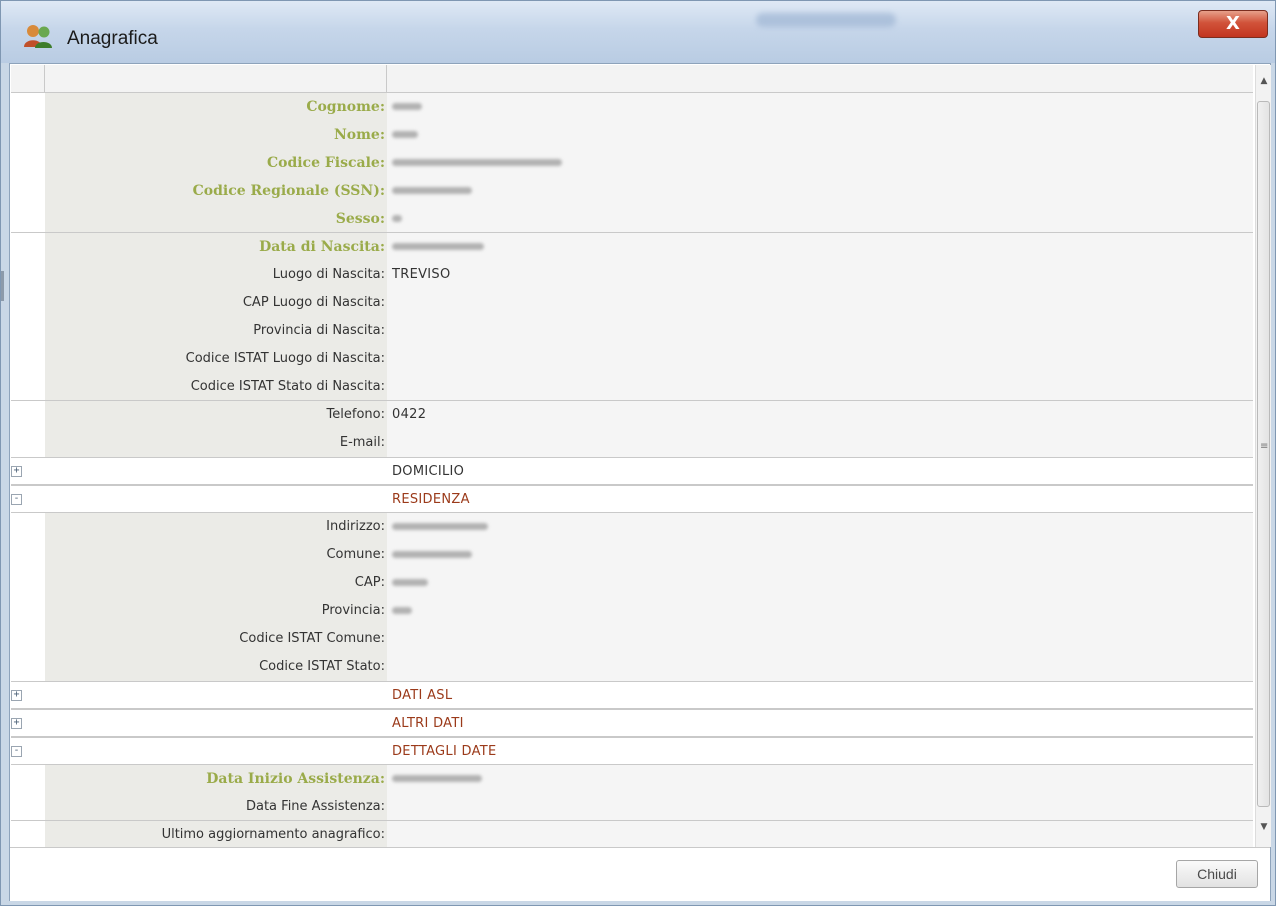 This screenshot has height=906, width=1276. I want to click on section-row: + DATI ASL, so click(632, 695).